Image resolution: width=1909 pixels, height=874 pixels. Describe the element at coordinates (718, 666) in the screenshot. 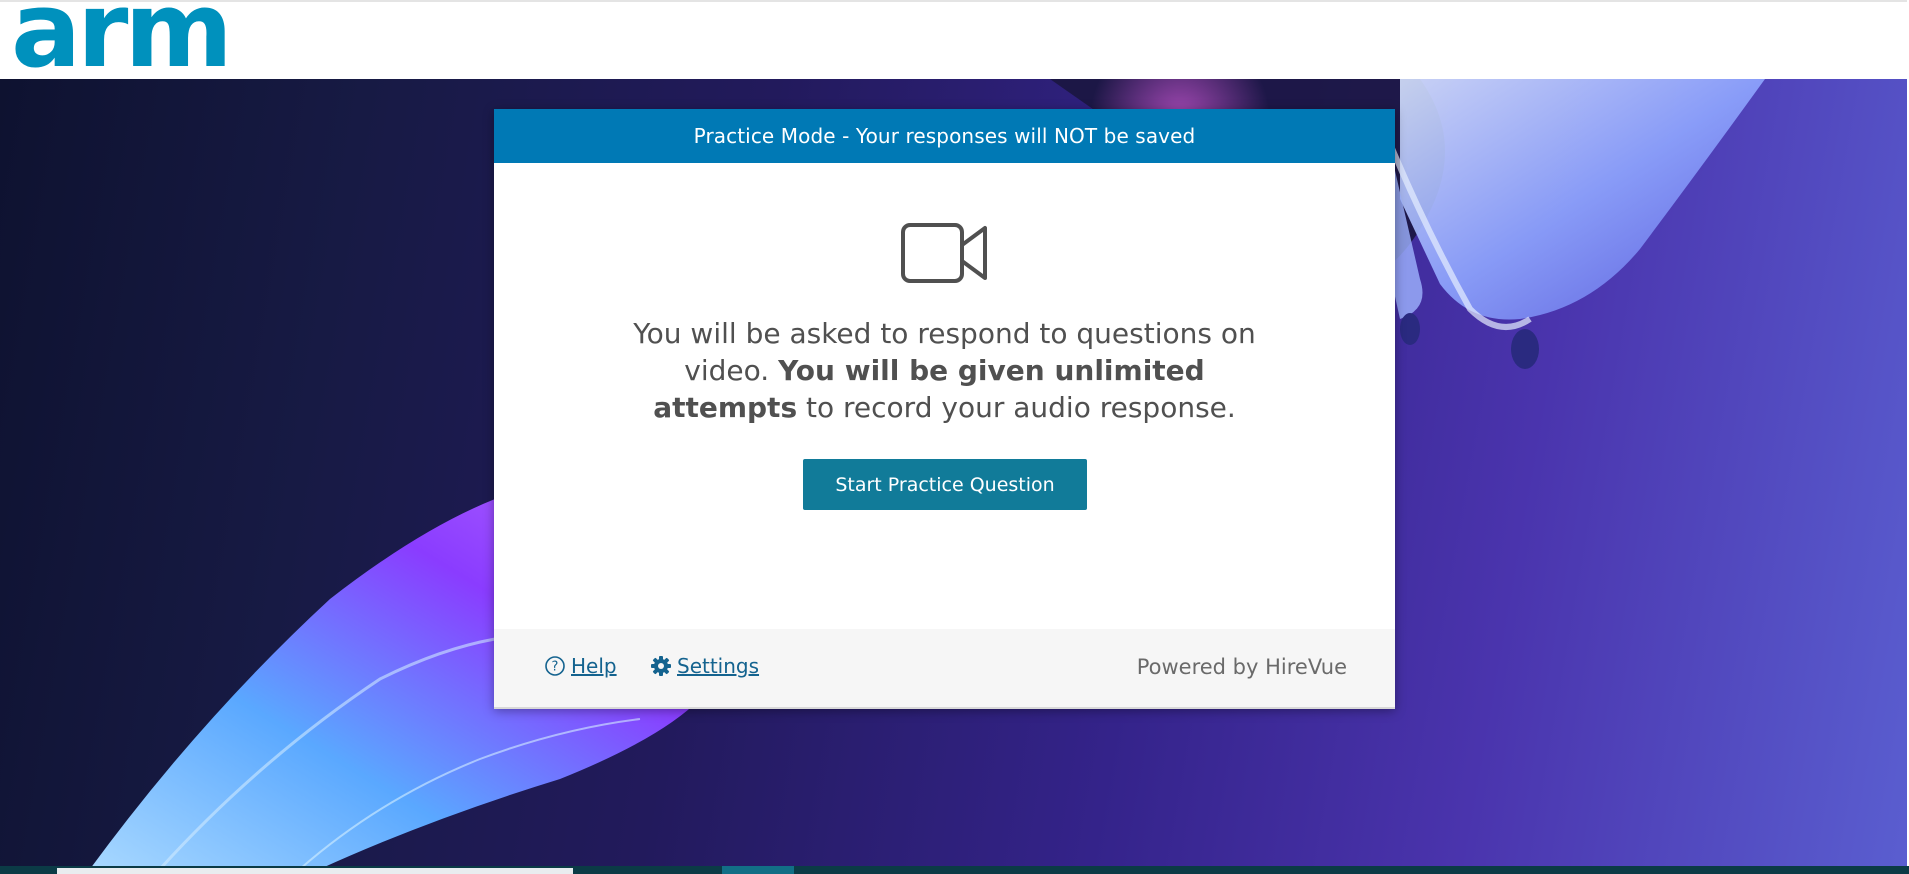

I see `settings-label: Settings` at that location.